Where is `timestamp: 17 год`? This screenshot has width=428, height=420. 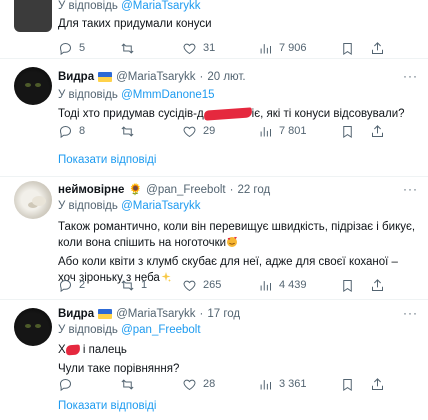 timestamp: 17 год is located at coordinates (223, 314).